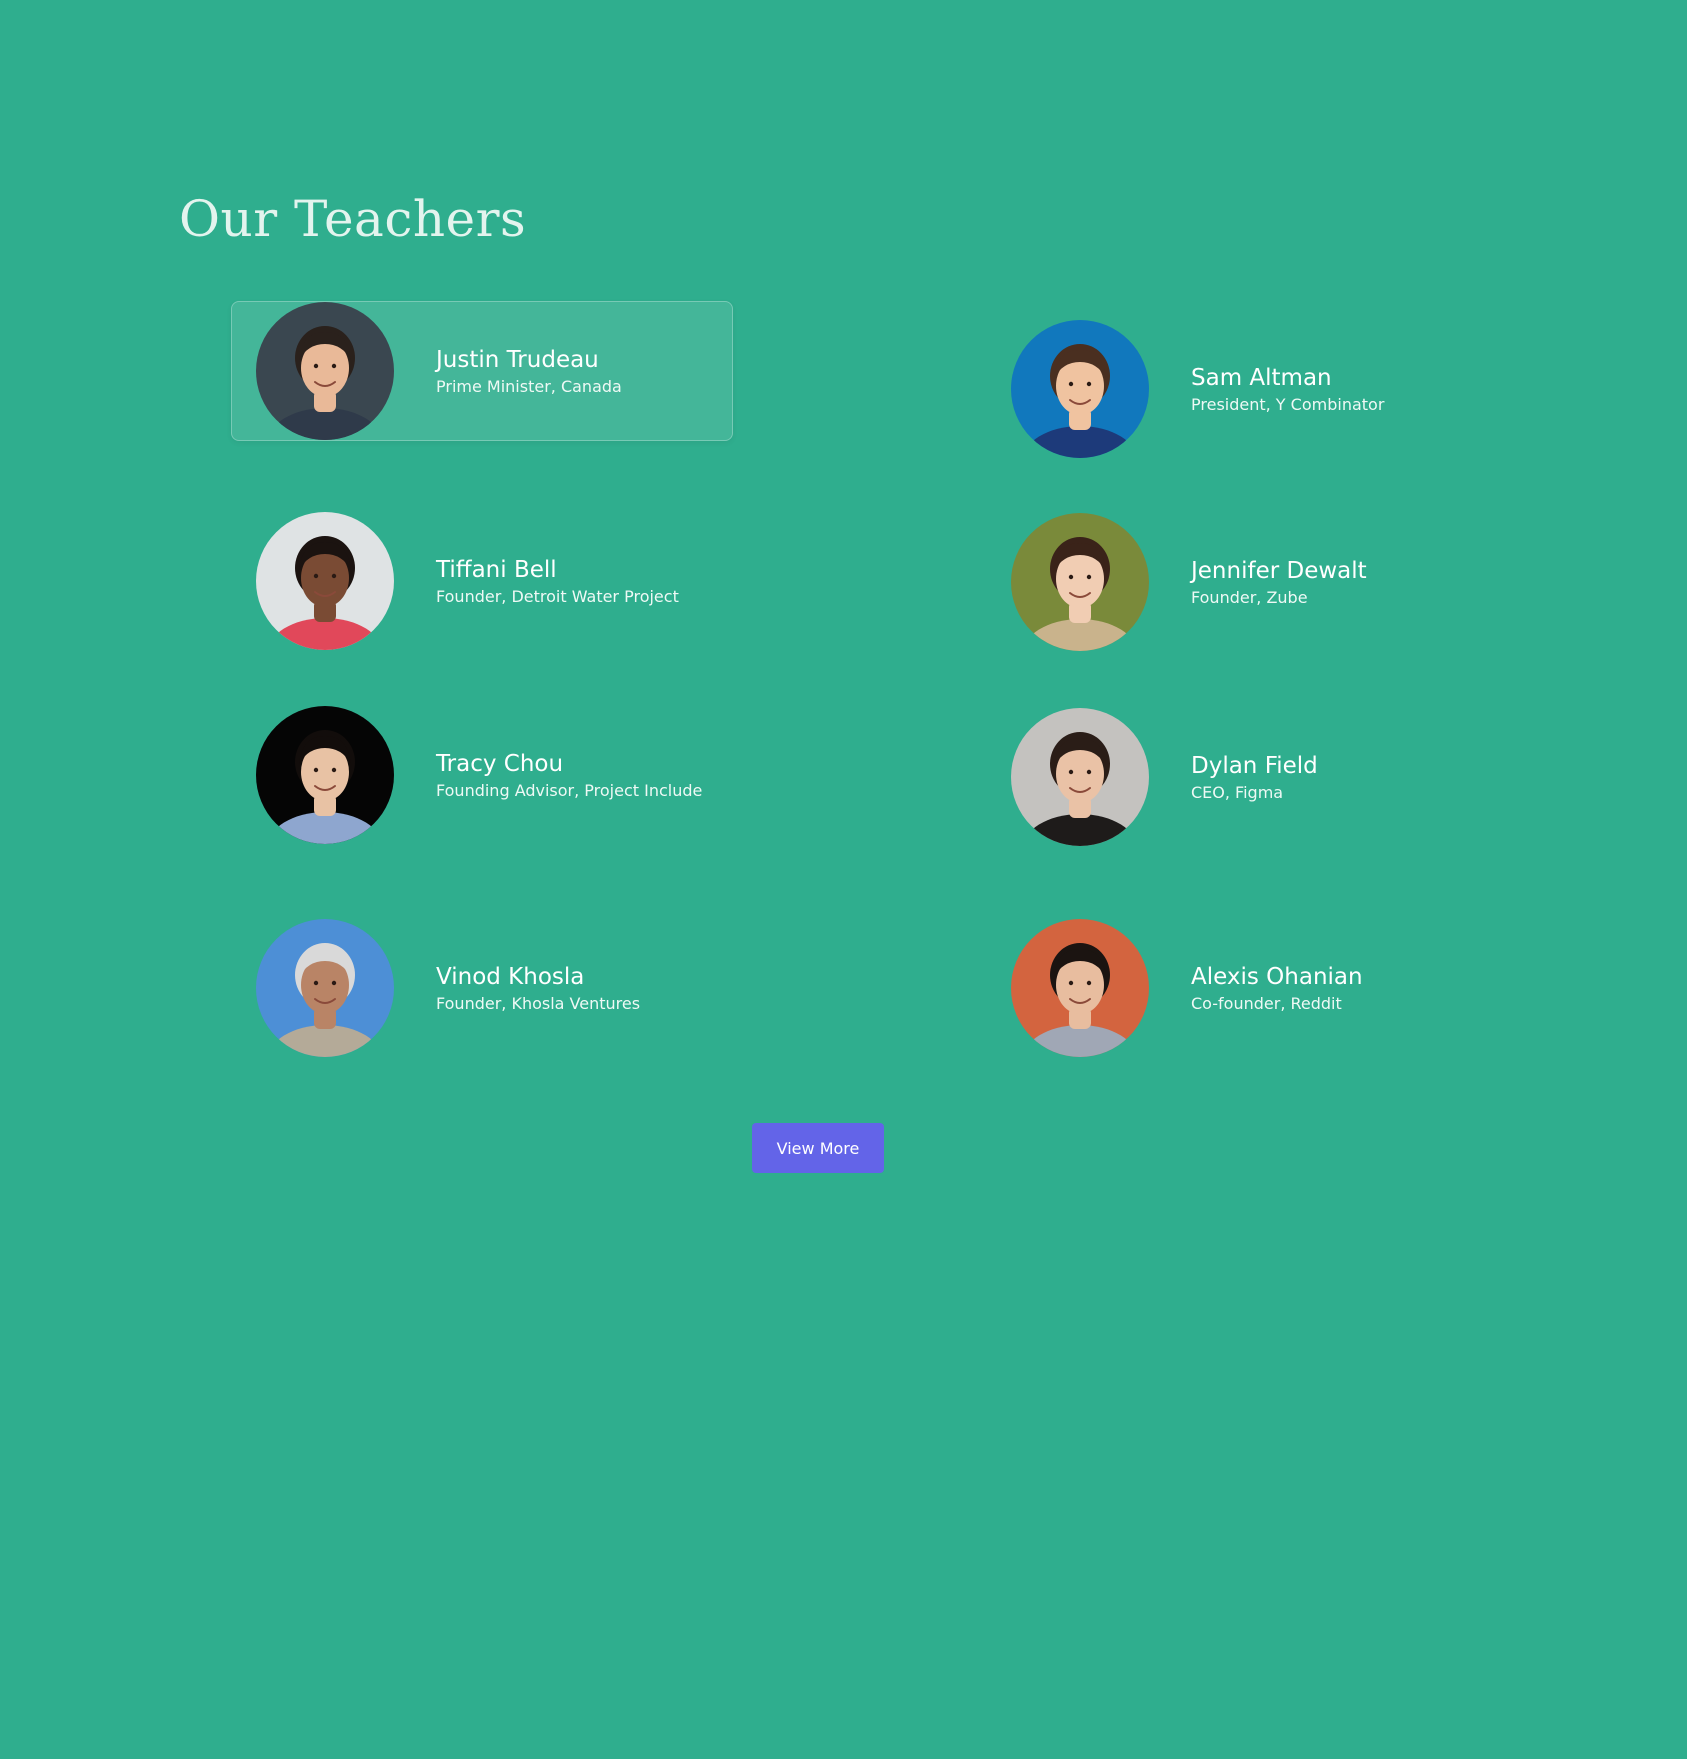 The image size is (1687, 1759). I want to click on teacher-card-alexis-ohanian: Alexis Ohanian Co-founder, Reddit, so click(1237, 988).